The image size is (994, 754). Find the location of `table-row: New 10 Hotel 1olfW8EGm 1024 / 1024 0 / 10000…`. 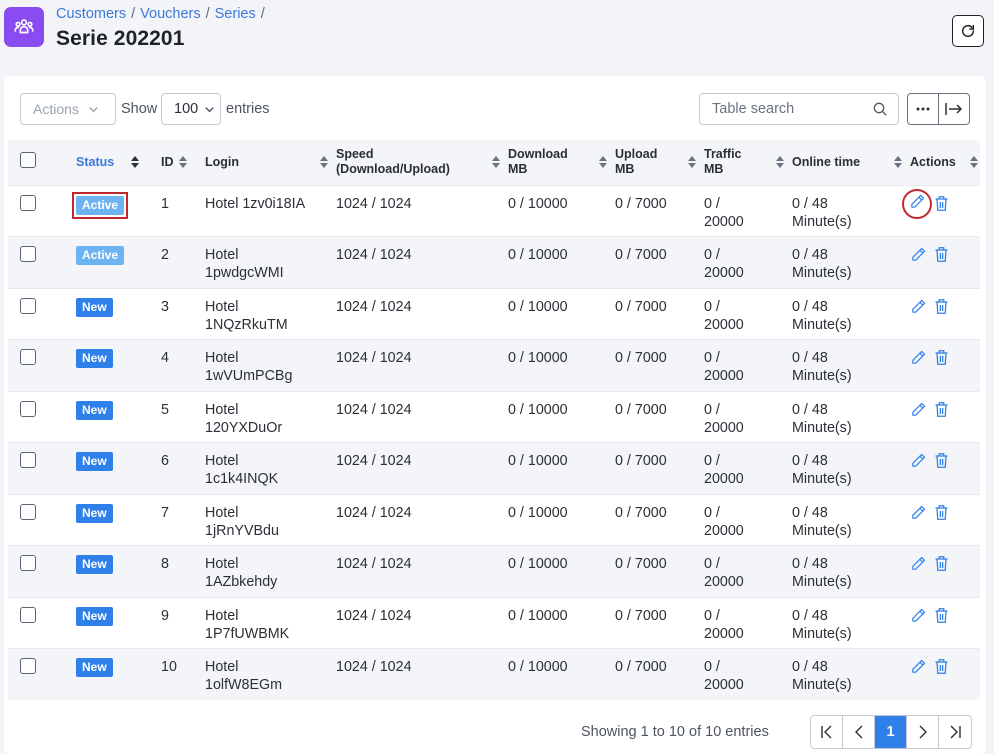

table-row: New 10 Hotel 1olfW8EGm 1024 / 1024 0 / 10000… is located at coordinates (494, 674).